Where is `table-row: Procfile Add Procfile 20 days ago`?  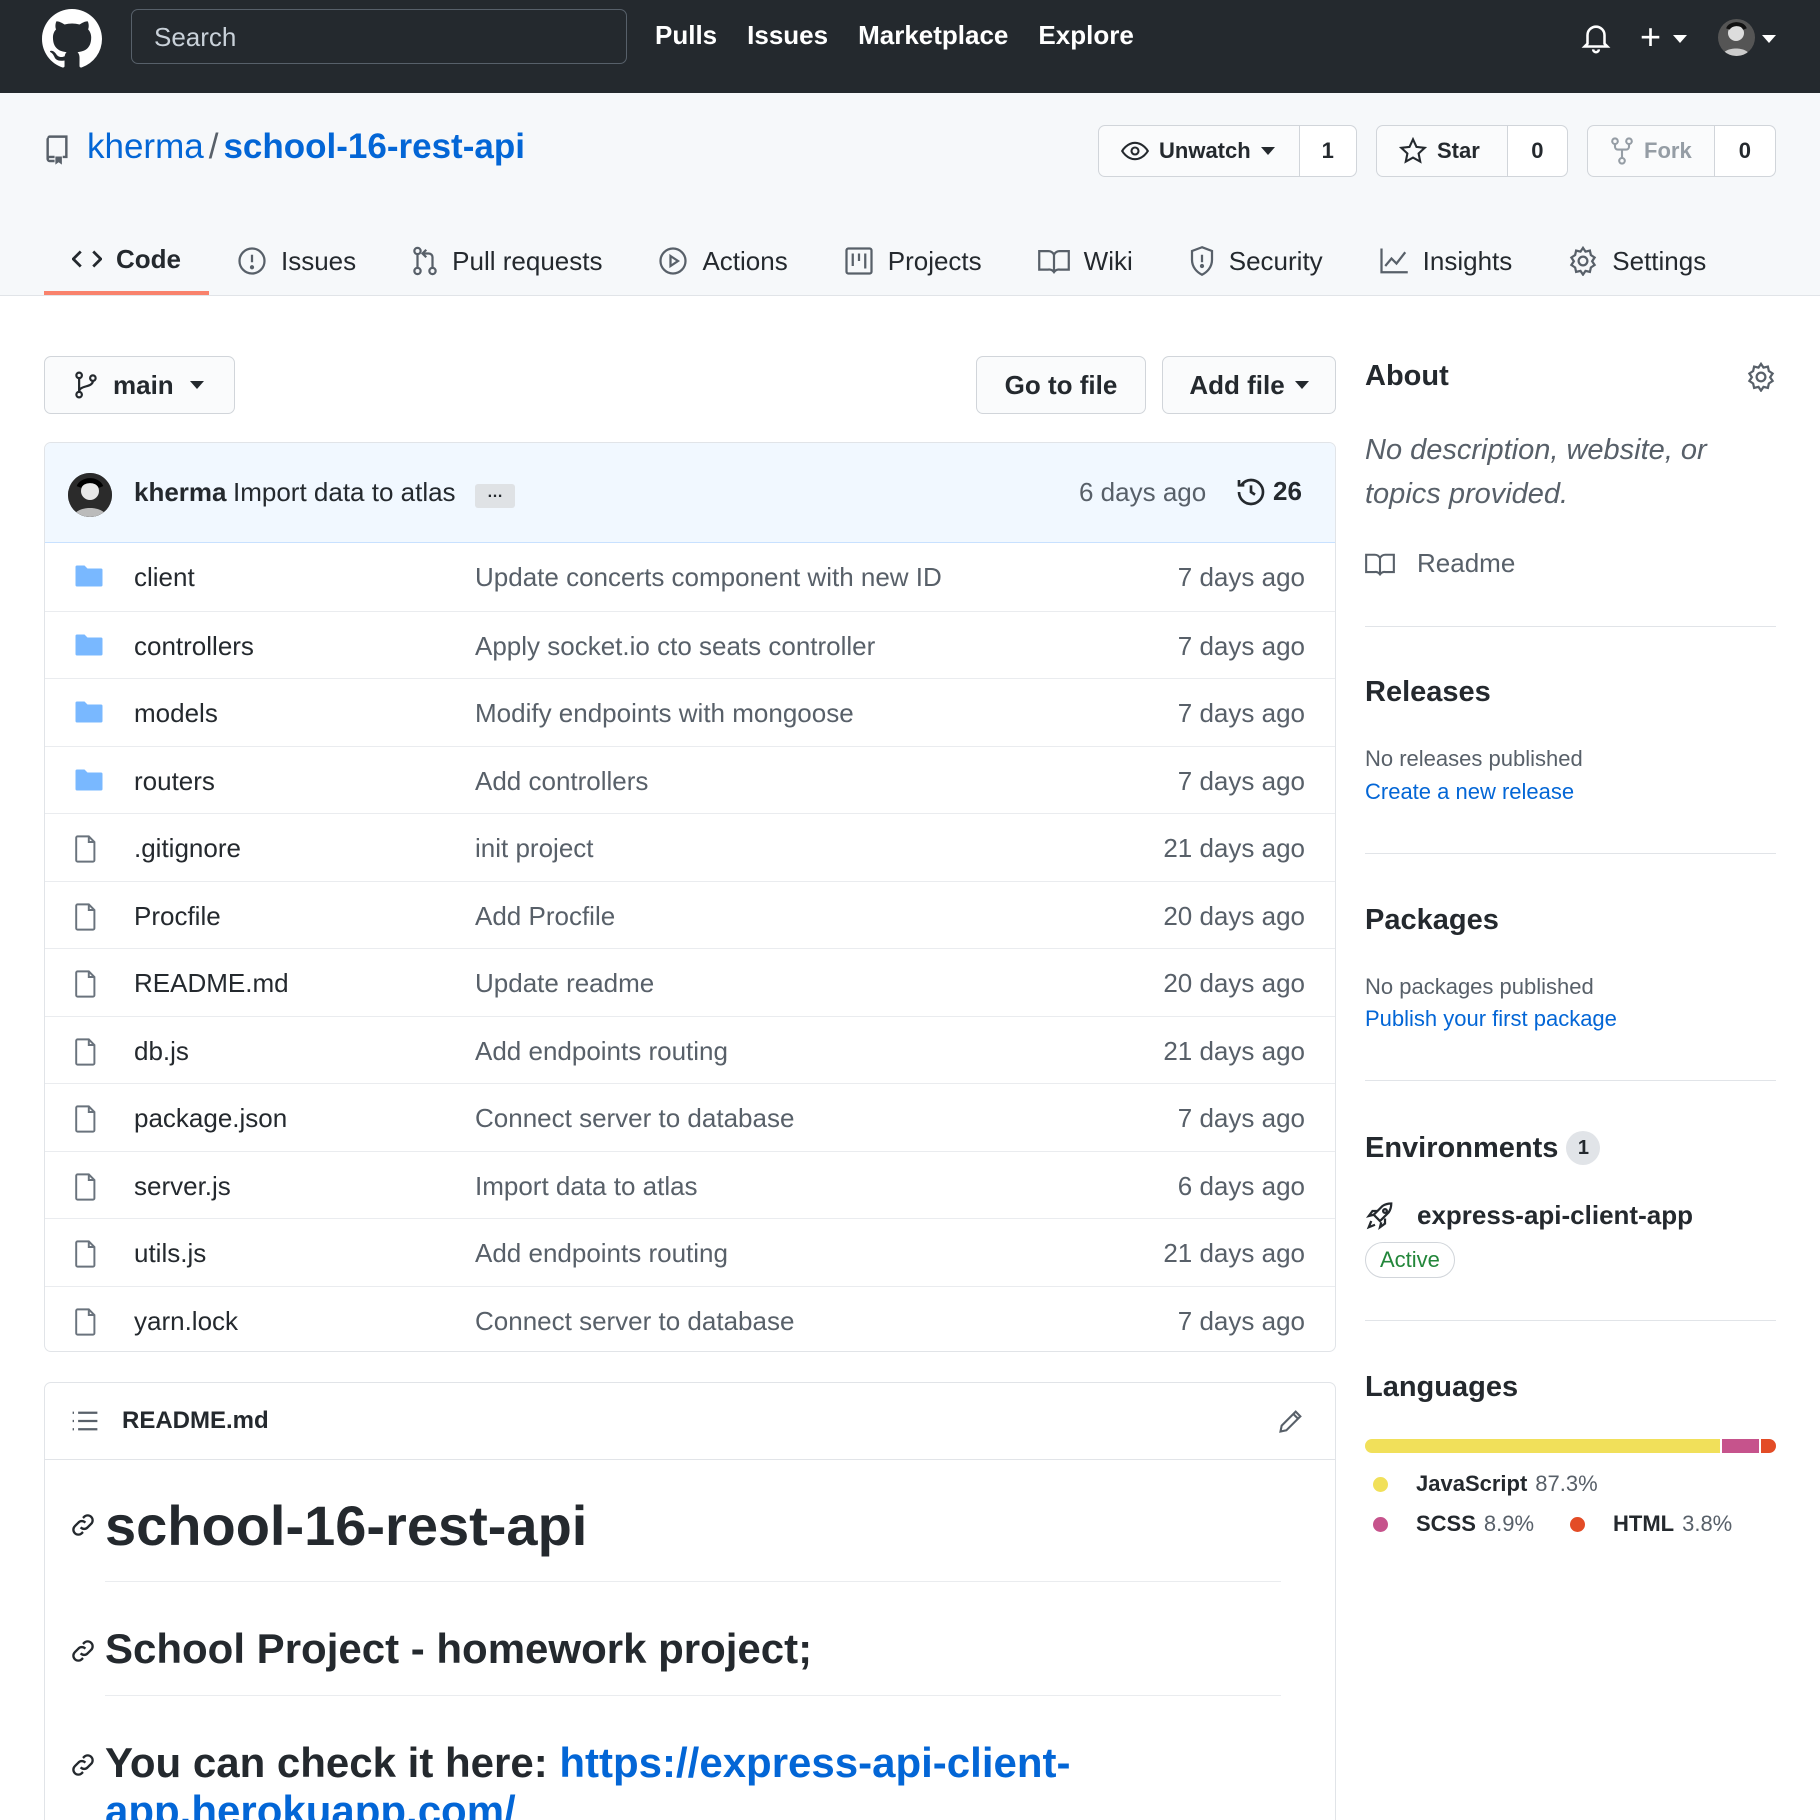 table-row: Procfile Add Procfile 20 days ago is located at coordinates (690, 914).